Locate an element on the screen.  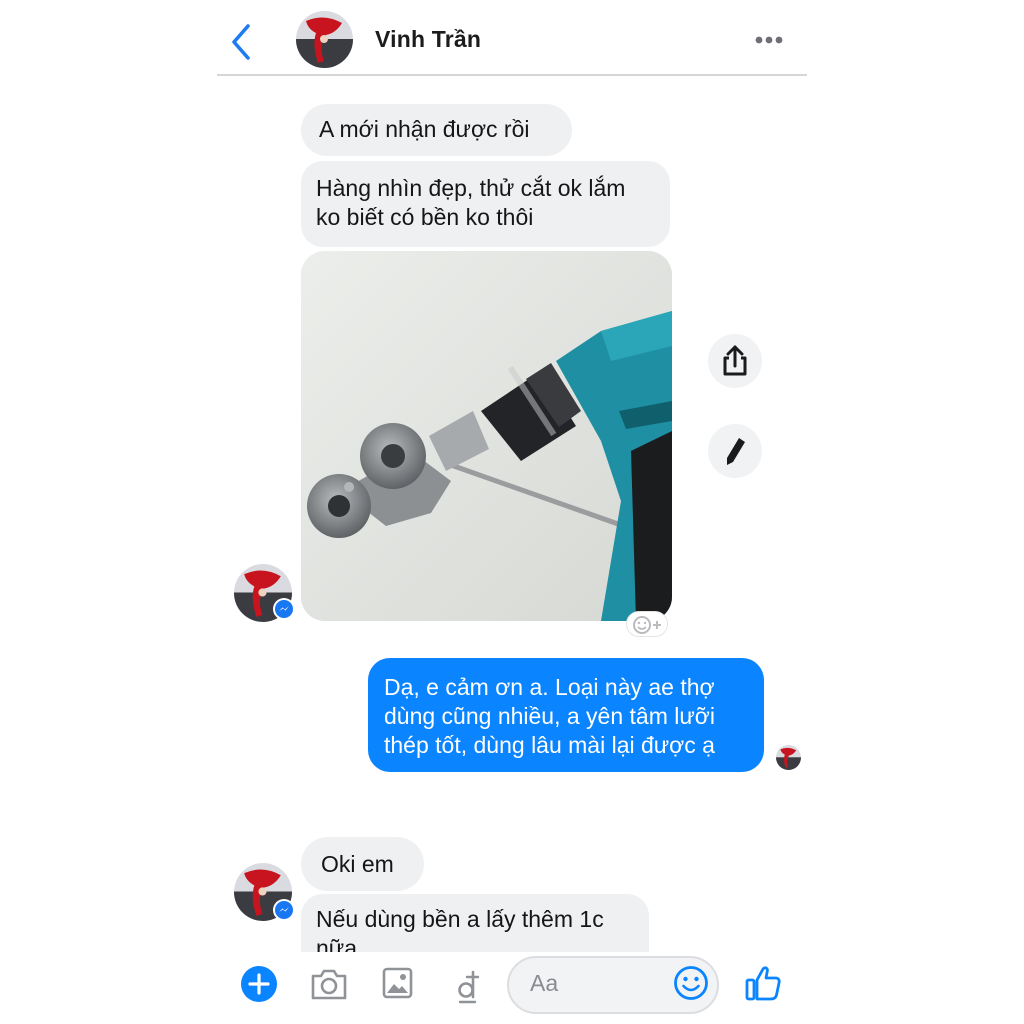
share-icon is located at coordinates (735, 360).